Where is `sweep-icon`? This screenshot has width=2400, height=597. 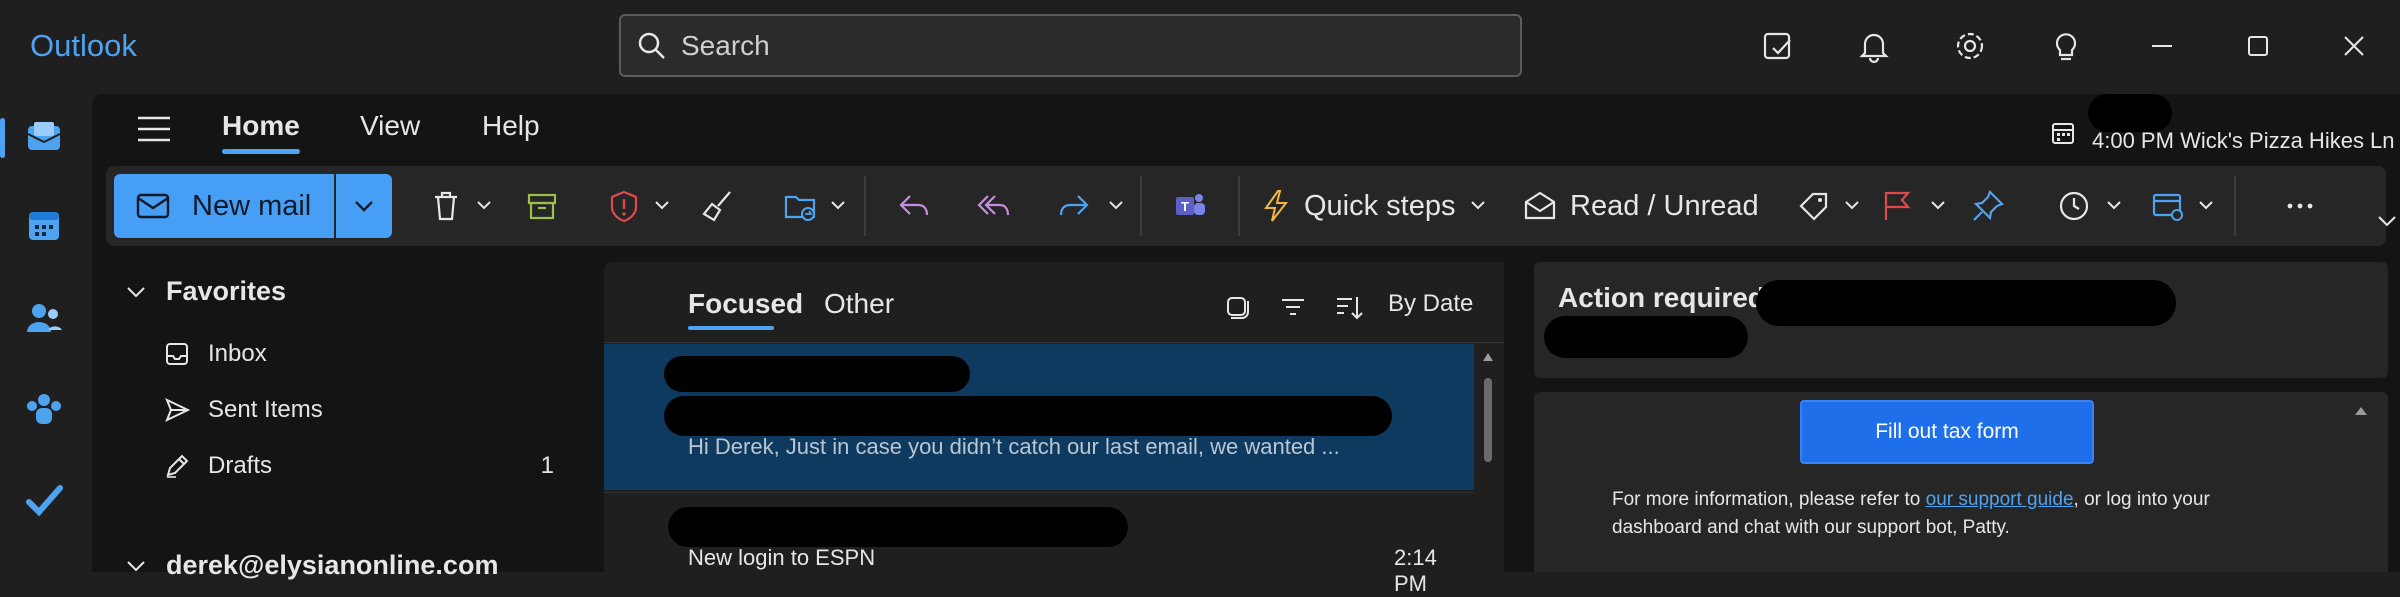
sweep-icon is located at coordinates (718, 206).